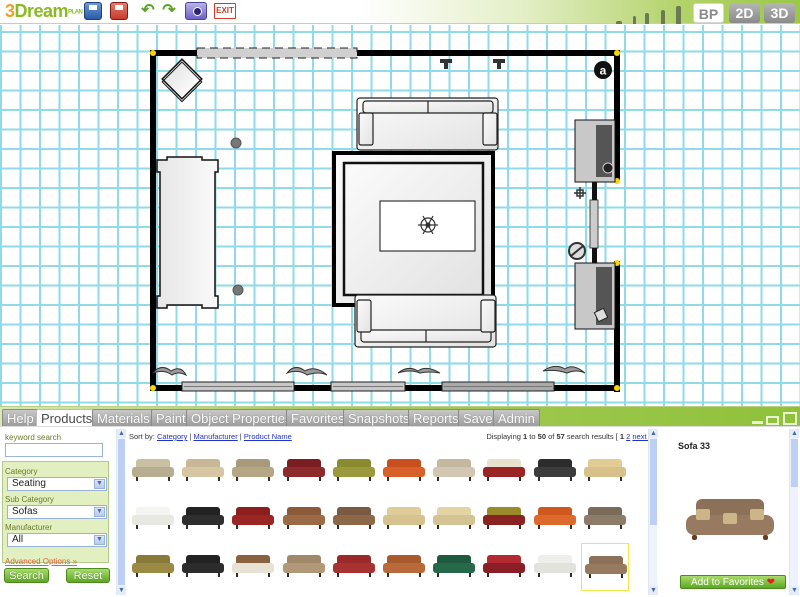 The height and width of the screenshot is (597, 800). What do you see at coordinates (277, 53) in the screenshot?
I see `window-top` at bounding box center [277, 53].